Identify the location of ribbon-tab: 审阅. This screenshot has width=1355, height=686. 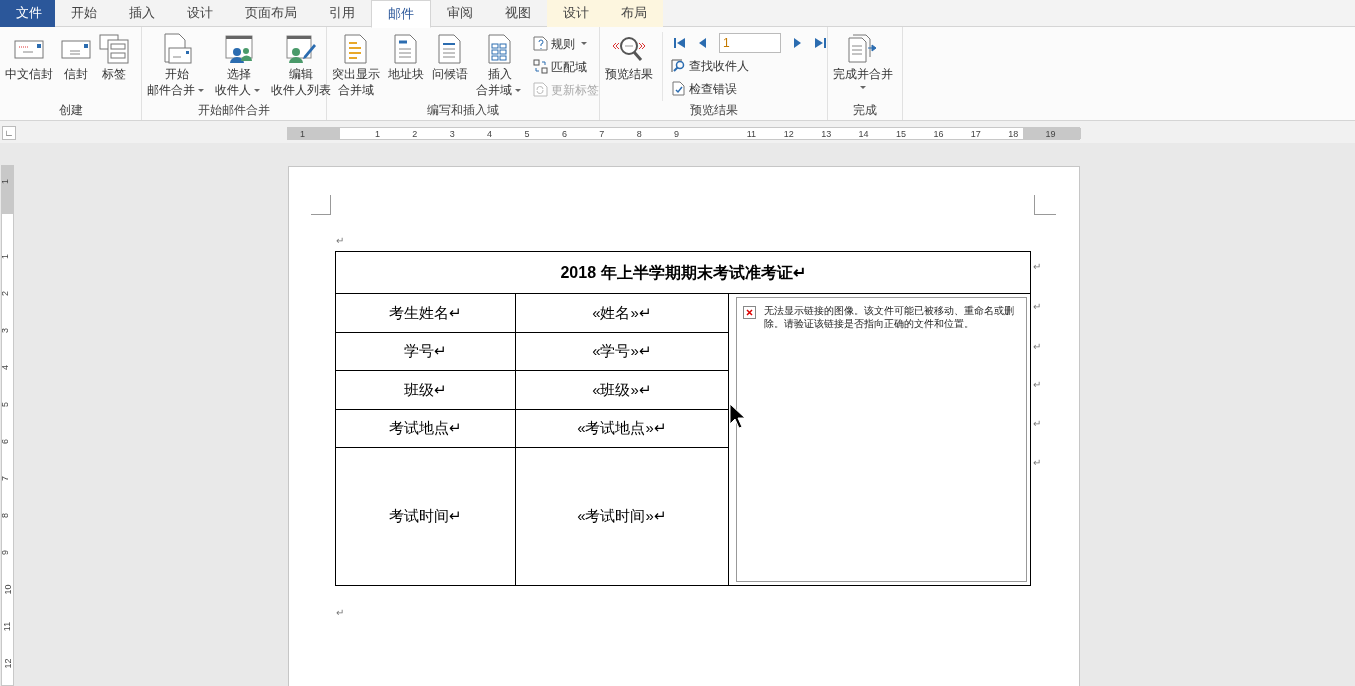
(460, 13).